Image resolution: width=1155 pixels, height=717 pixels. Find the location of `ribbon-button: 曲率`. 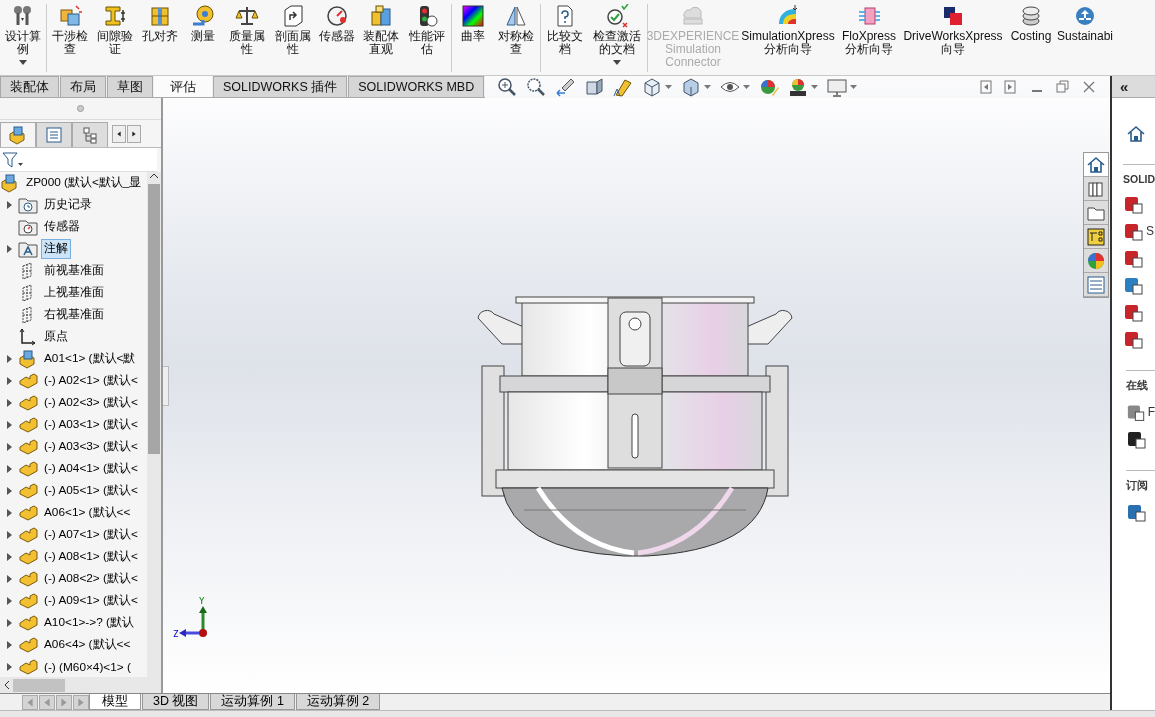

ribbon-button: 曲率 is located at coordinates (473, 23).